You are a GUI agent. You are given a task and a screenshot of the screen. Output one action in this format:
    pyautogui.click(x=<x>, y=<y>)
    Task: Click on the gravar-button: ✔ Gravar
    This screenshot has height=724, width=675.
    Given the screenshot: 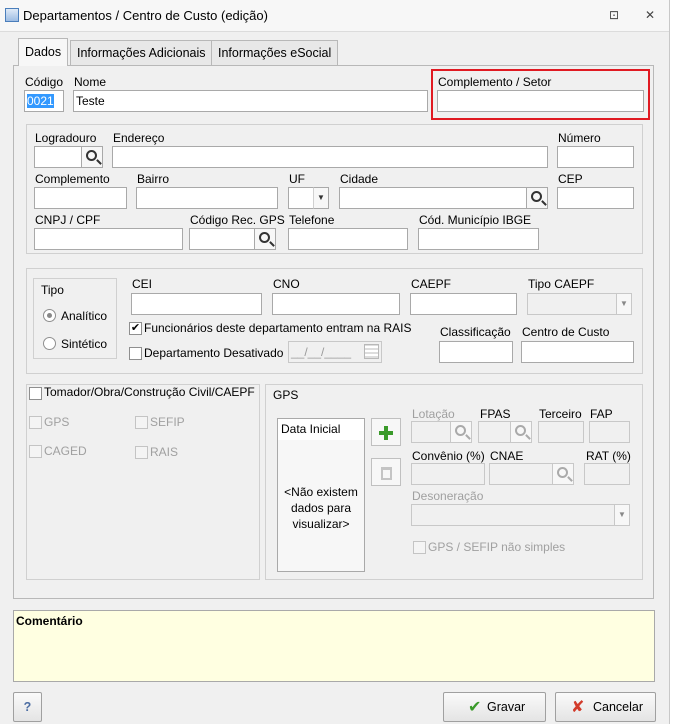 What is the action you would take?
    pyautogui.click(x=494, y=707)
    